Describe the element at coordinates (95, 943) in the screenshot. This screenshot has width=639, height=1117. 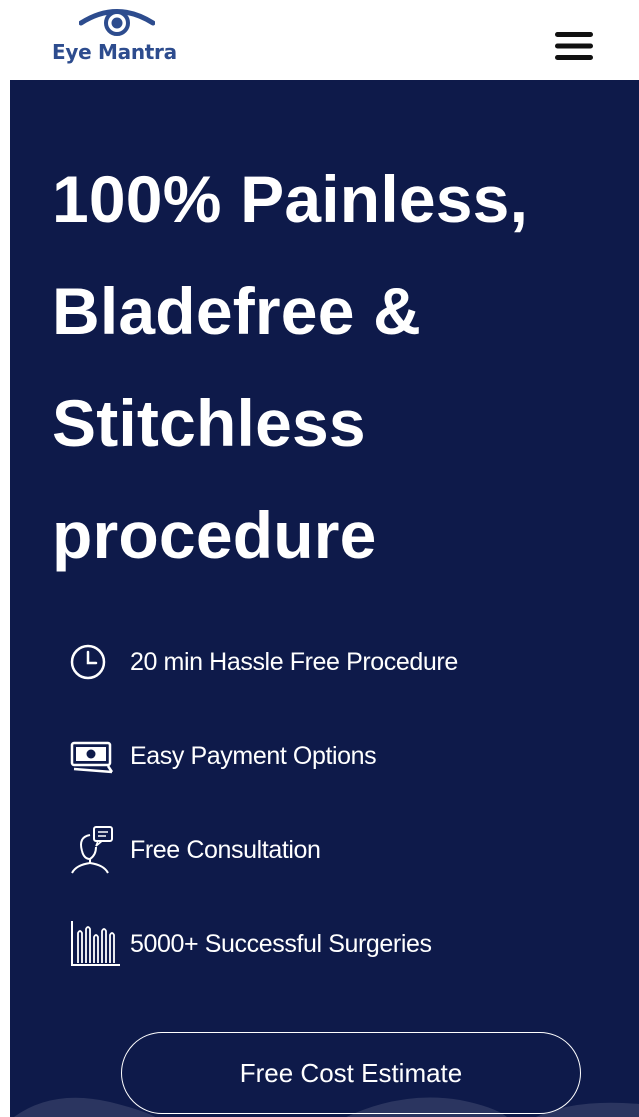
I see `surgeries-chart-icon` at that location.